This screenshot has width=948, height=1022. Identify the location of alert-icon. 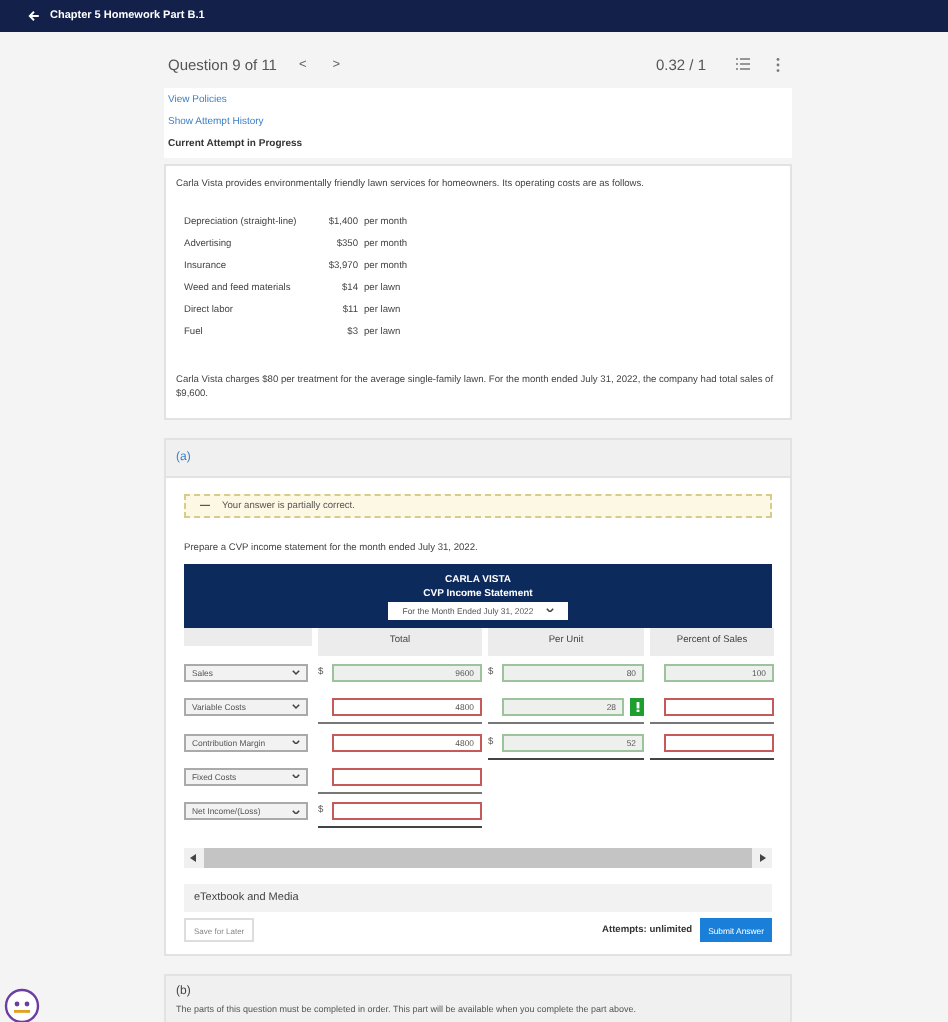
(637, 707).